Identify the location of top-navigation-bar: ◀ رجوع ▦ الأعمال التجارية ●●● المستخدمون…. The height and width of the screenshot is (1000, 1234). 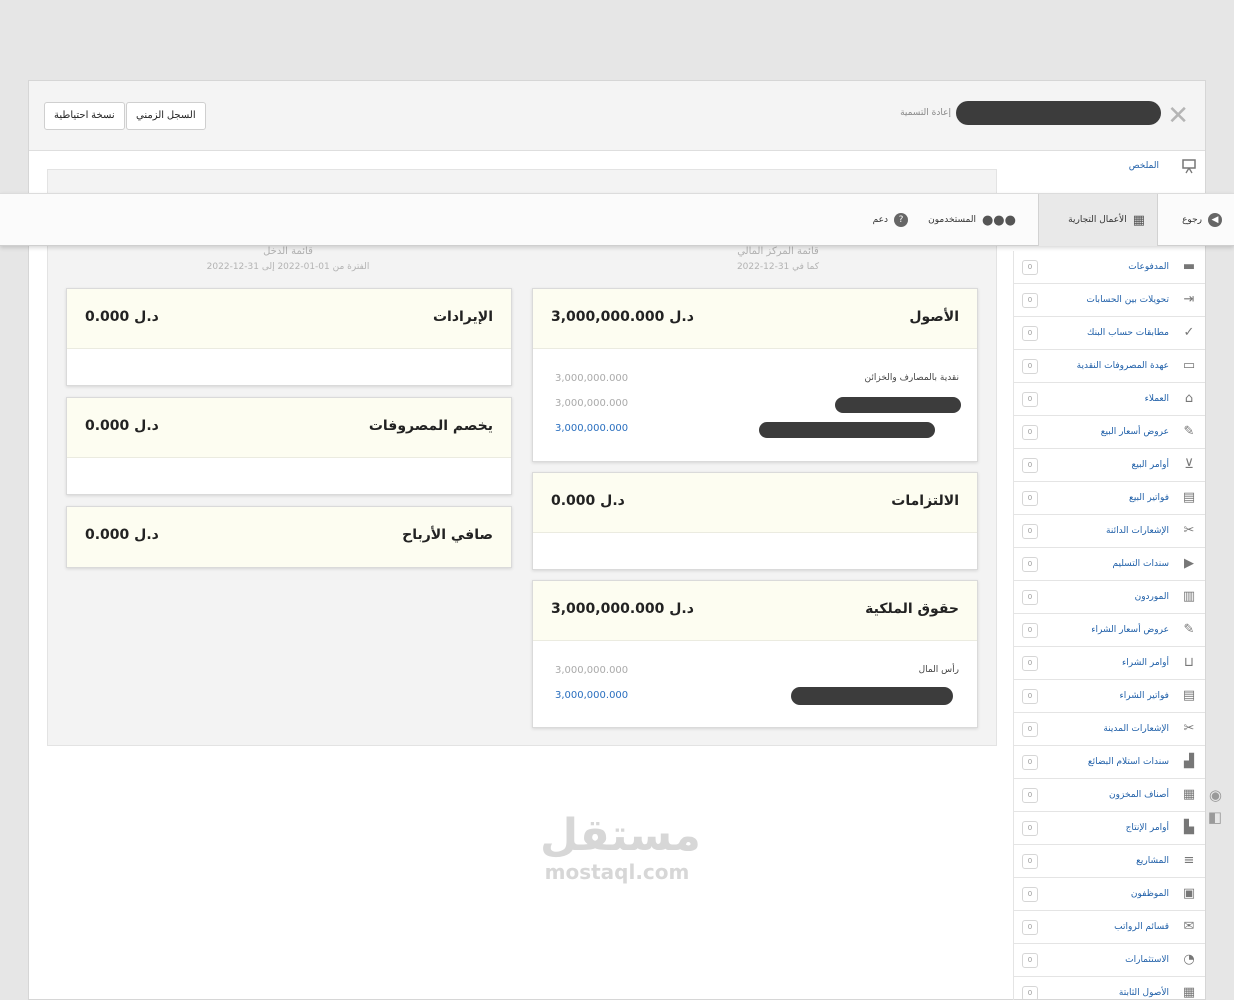
(617, 219).